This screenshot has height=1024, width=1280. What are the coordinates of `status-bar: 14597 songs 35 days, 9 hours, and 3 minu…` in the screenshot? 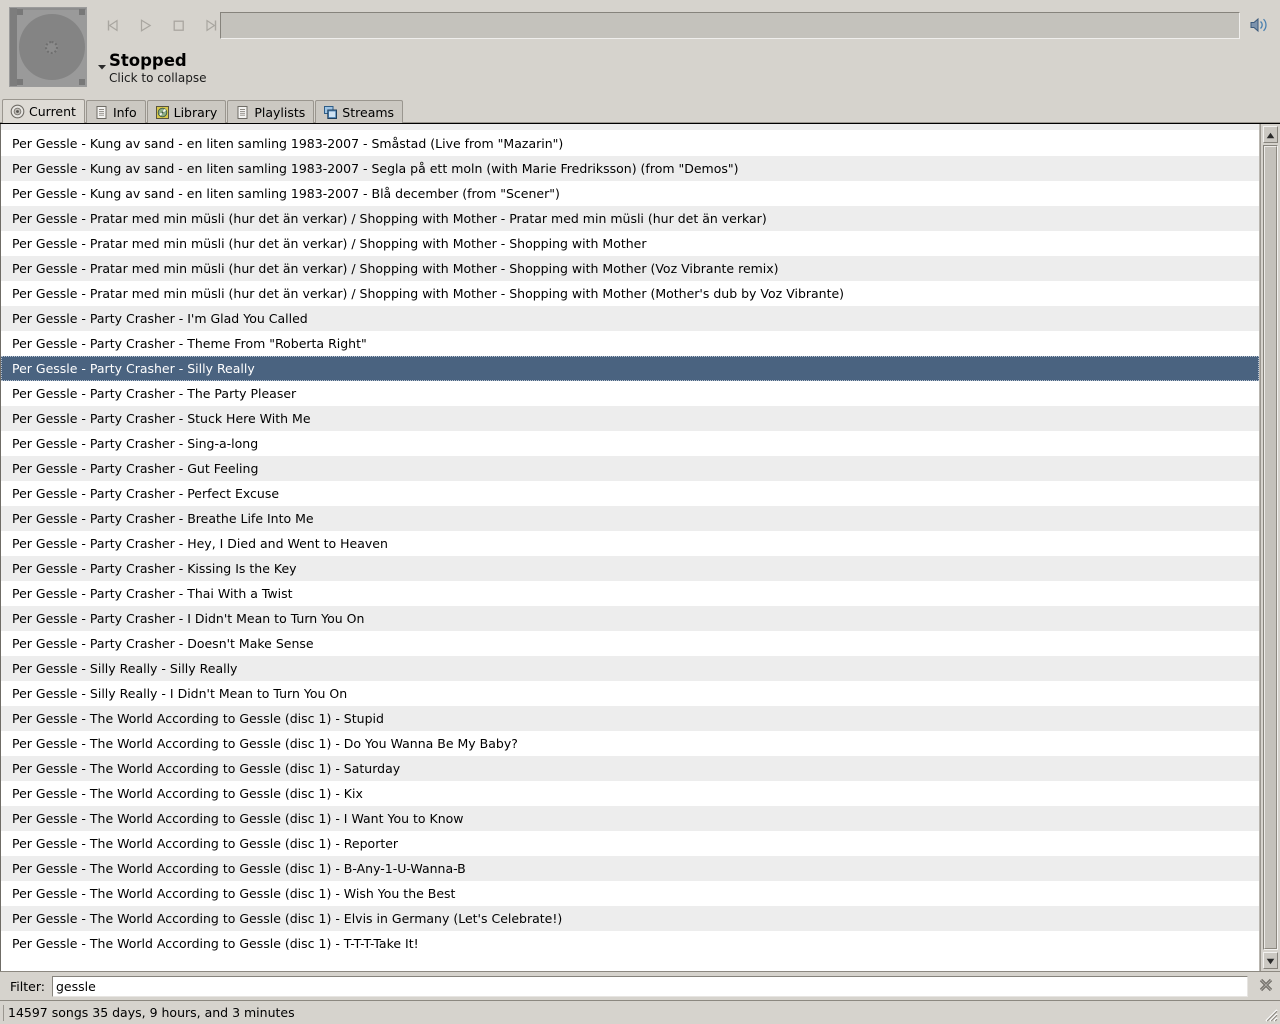 It's located at (640, 1012).